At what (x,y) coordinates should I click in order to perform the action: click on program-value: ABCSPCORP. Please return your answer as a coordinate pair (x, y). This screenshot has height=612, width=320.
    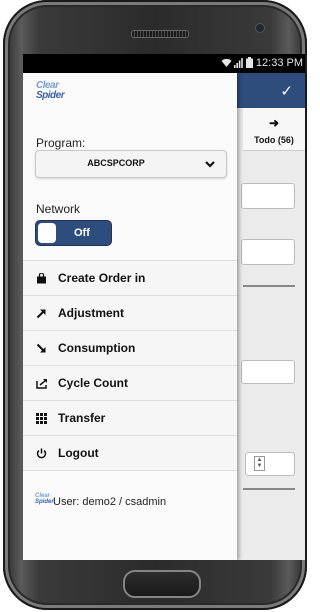
    Looking at the image, I should click on (116, 163).